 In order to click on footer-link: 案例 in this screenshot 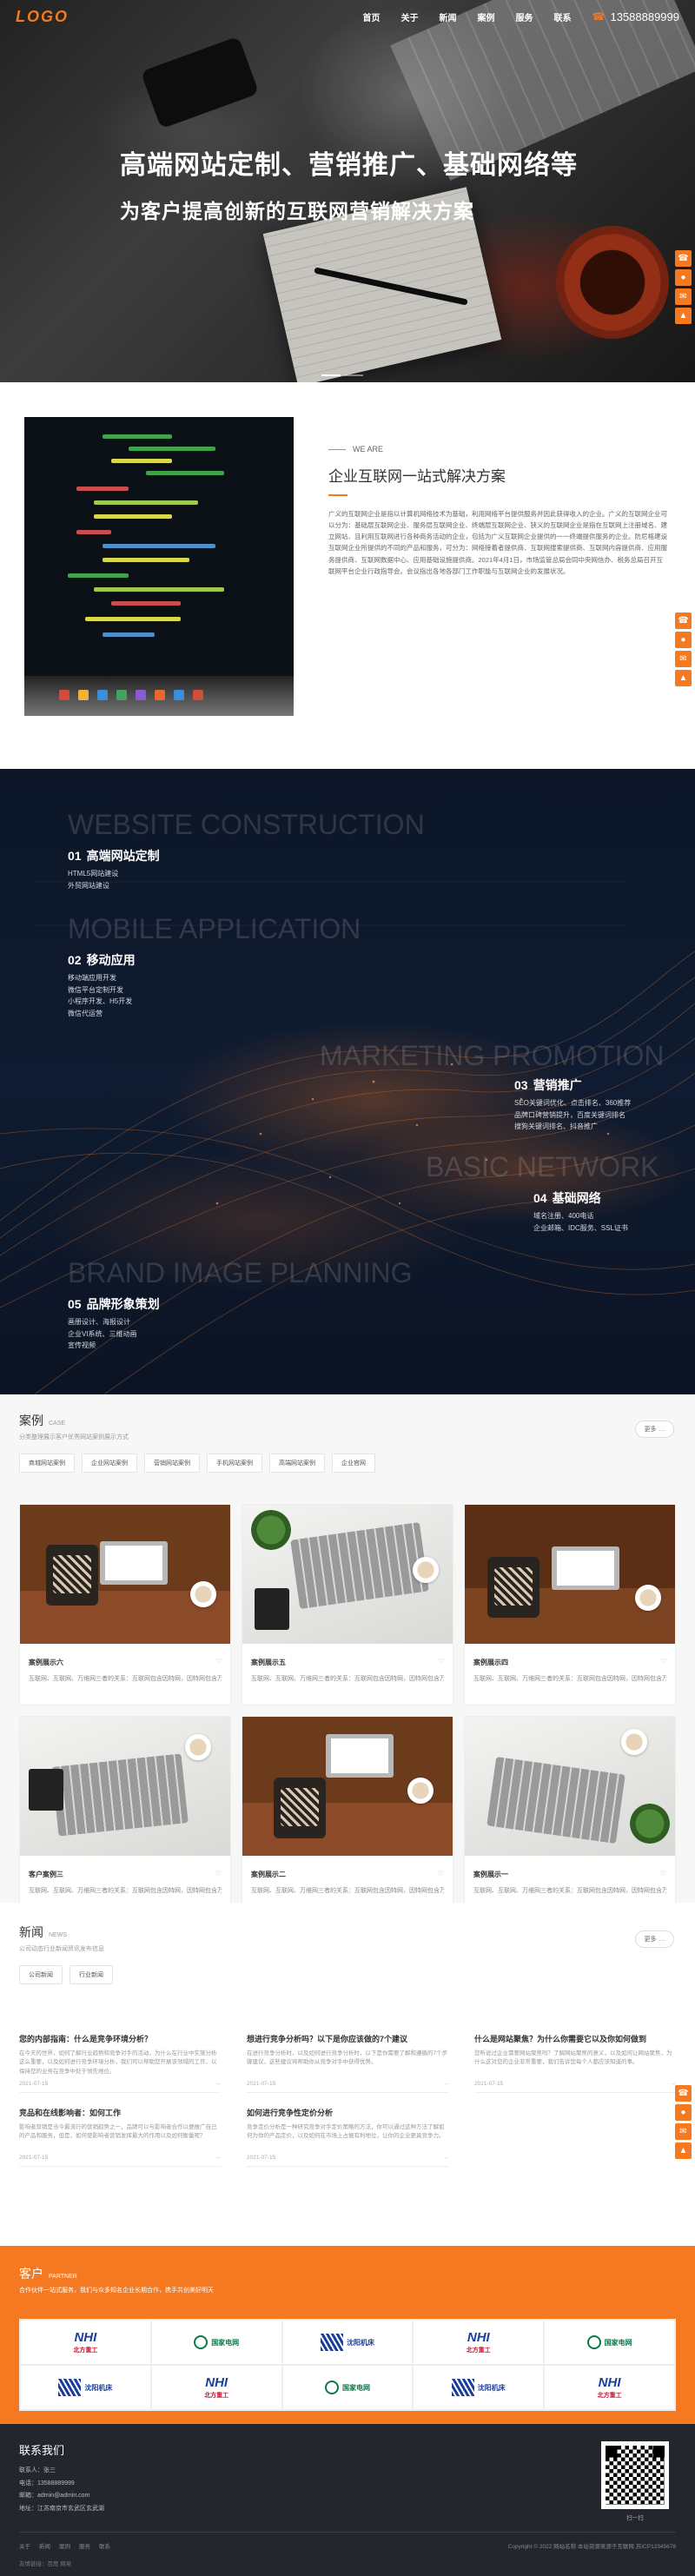, I will do `click(64, 2545)`.